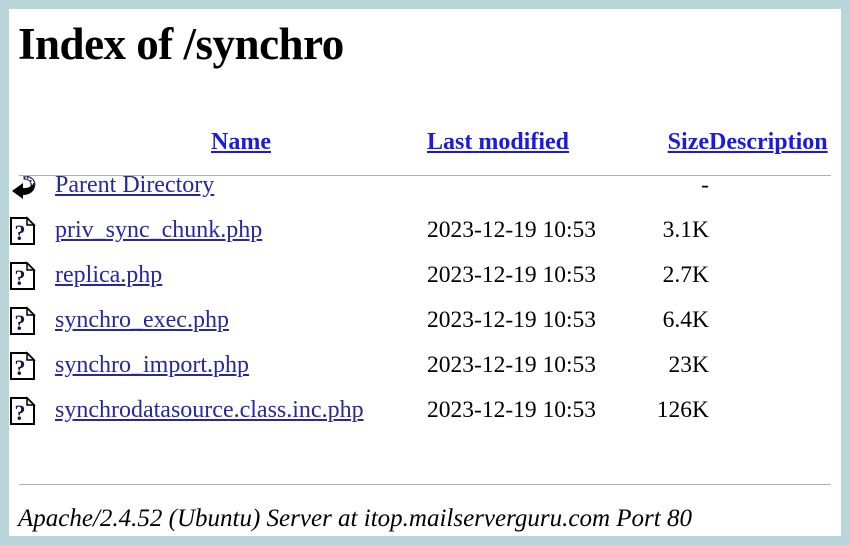 Image resolution: width=850 pixels, height=545 pixels. I want to click on parent-directory-date-cell, so click(533, 185).